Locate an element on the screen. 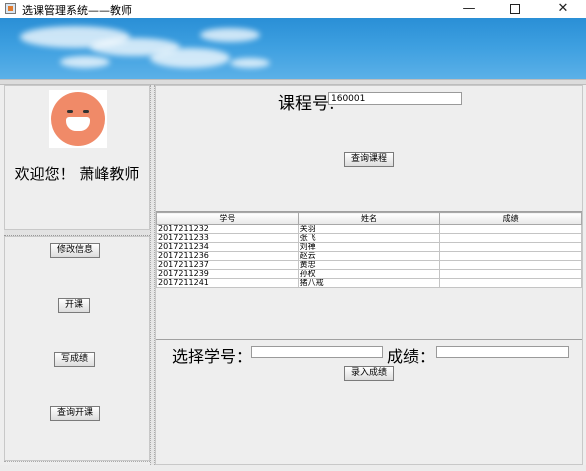  student-id-cell: 2017211236 is located at coordinates (227, 256).